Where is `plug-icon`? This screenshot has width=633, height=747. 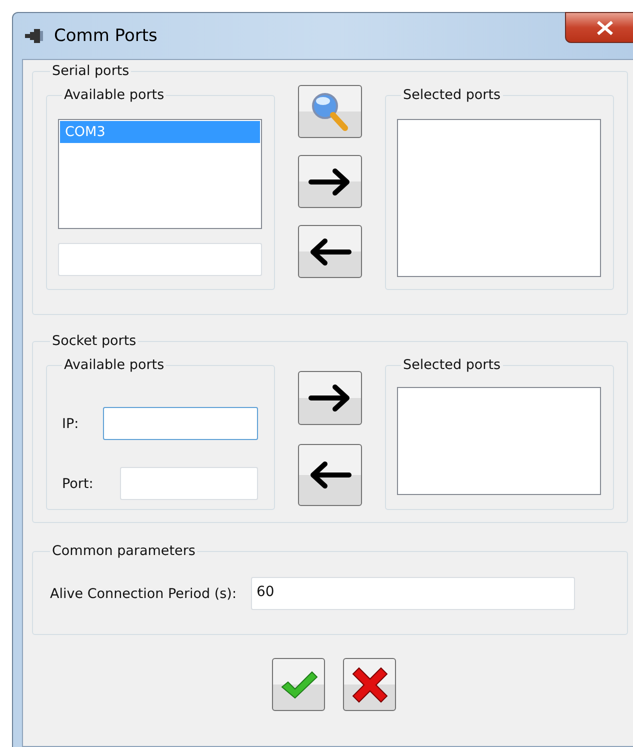 plug-icon is located at coordinates (34, 36).